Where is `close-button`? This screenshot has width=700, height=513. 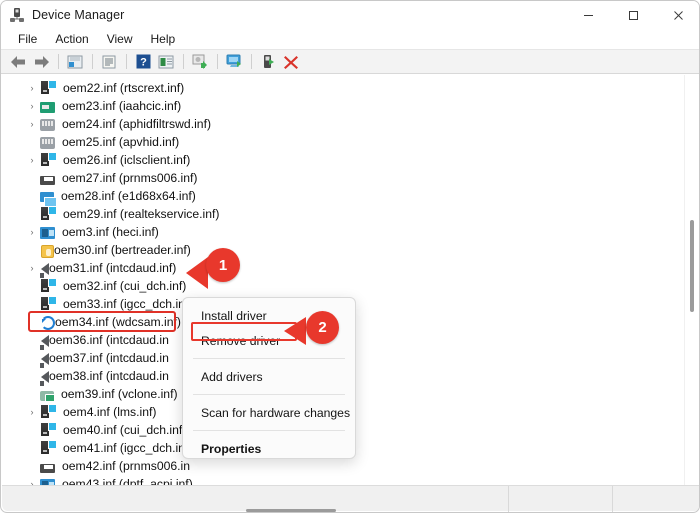 close-button is located at coordinates (677, 15).